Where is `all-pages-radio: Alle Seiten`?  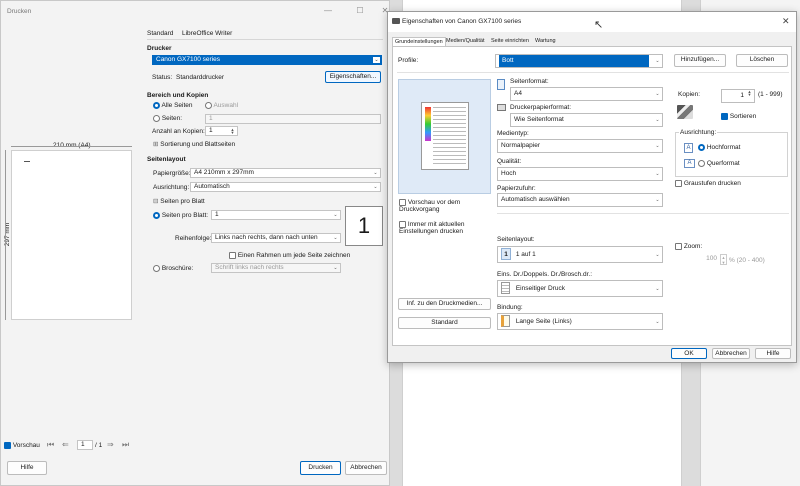
all-pages-radio: Alle Seiten is located at coordinates (173, 105).